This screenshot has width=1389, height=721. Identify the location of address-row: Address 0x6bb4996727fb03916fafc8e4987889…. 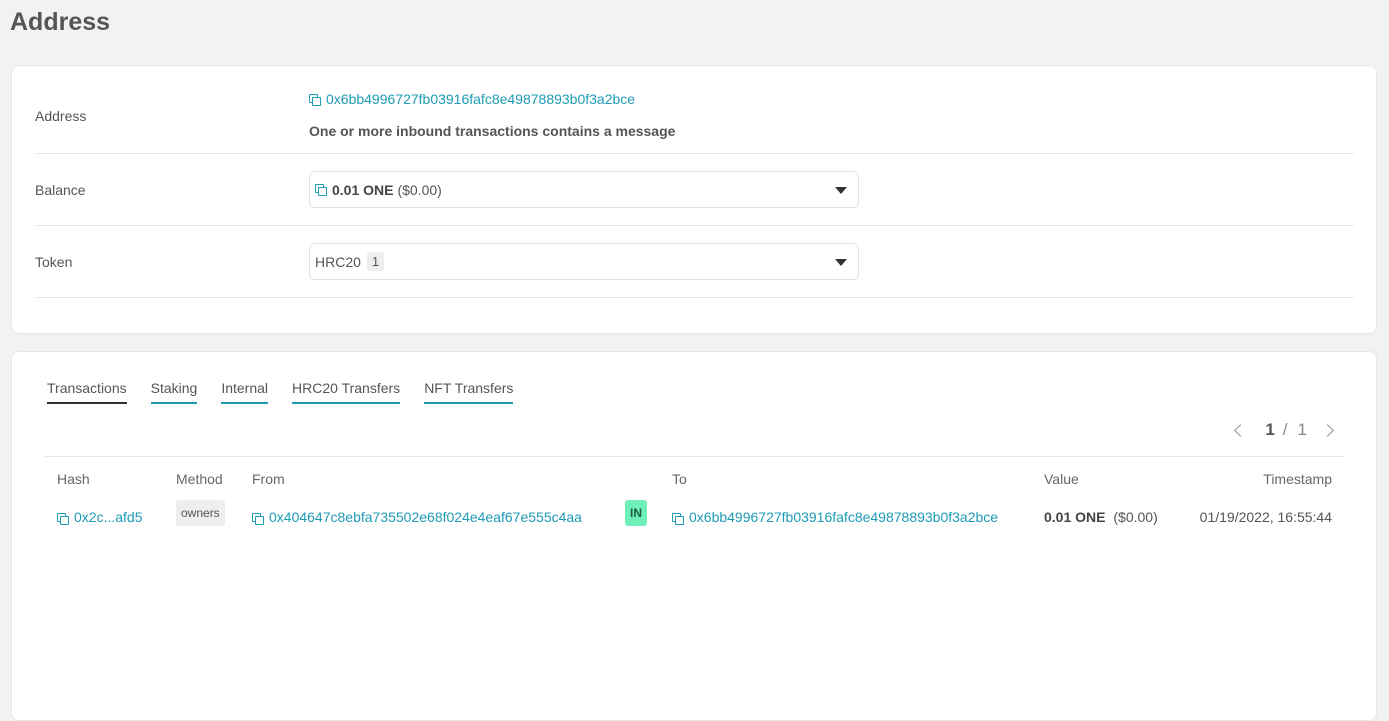
(694, 110).